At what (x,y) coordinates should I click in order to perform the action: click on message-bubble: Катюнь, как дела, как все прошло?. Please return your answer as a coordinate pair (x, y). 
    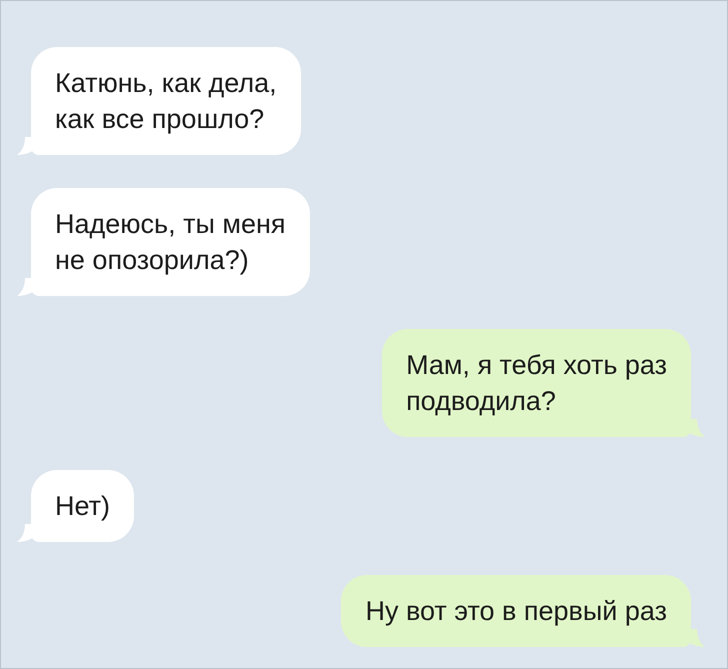
    Looking at the image, I should click on (166, 101).